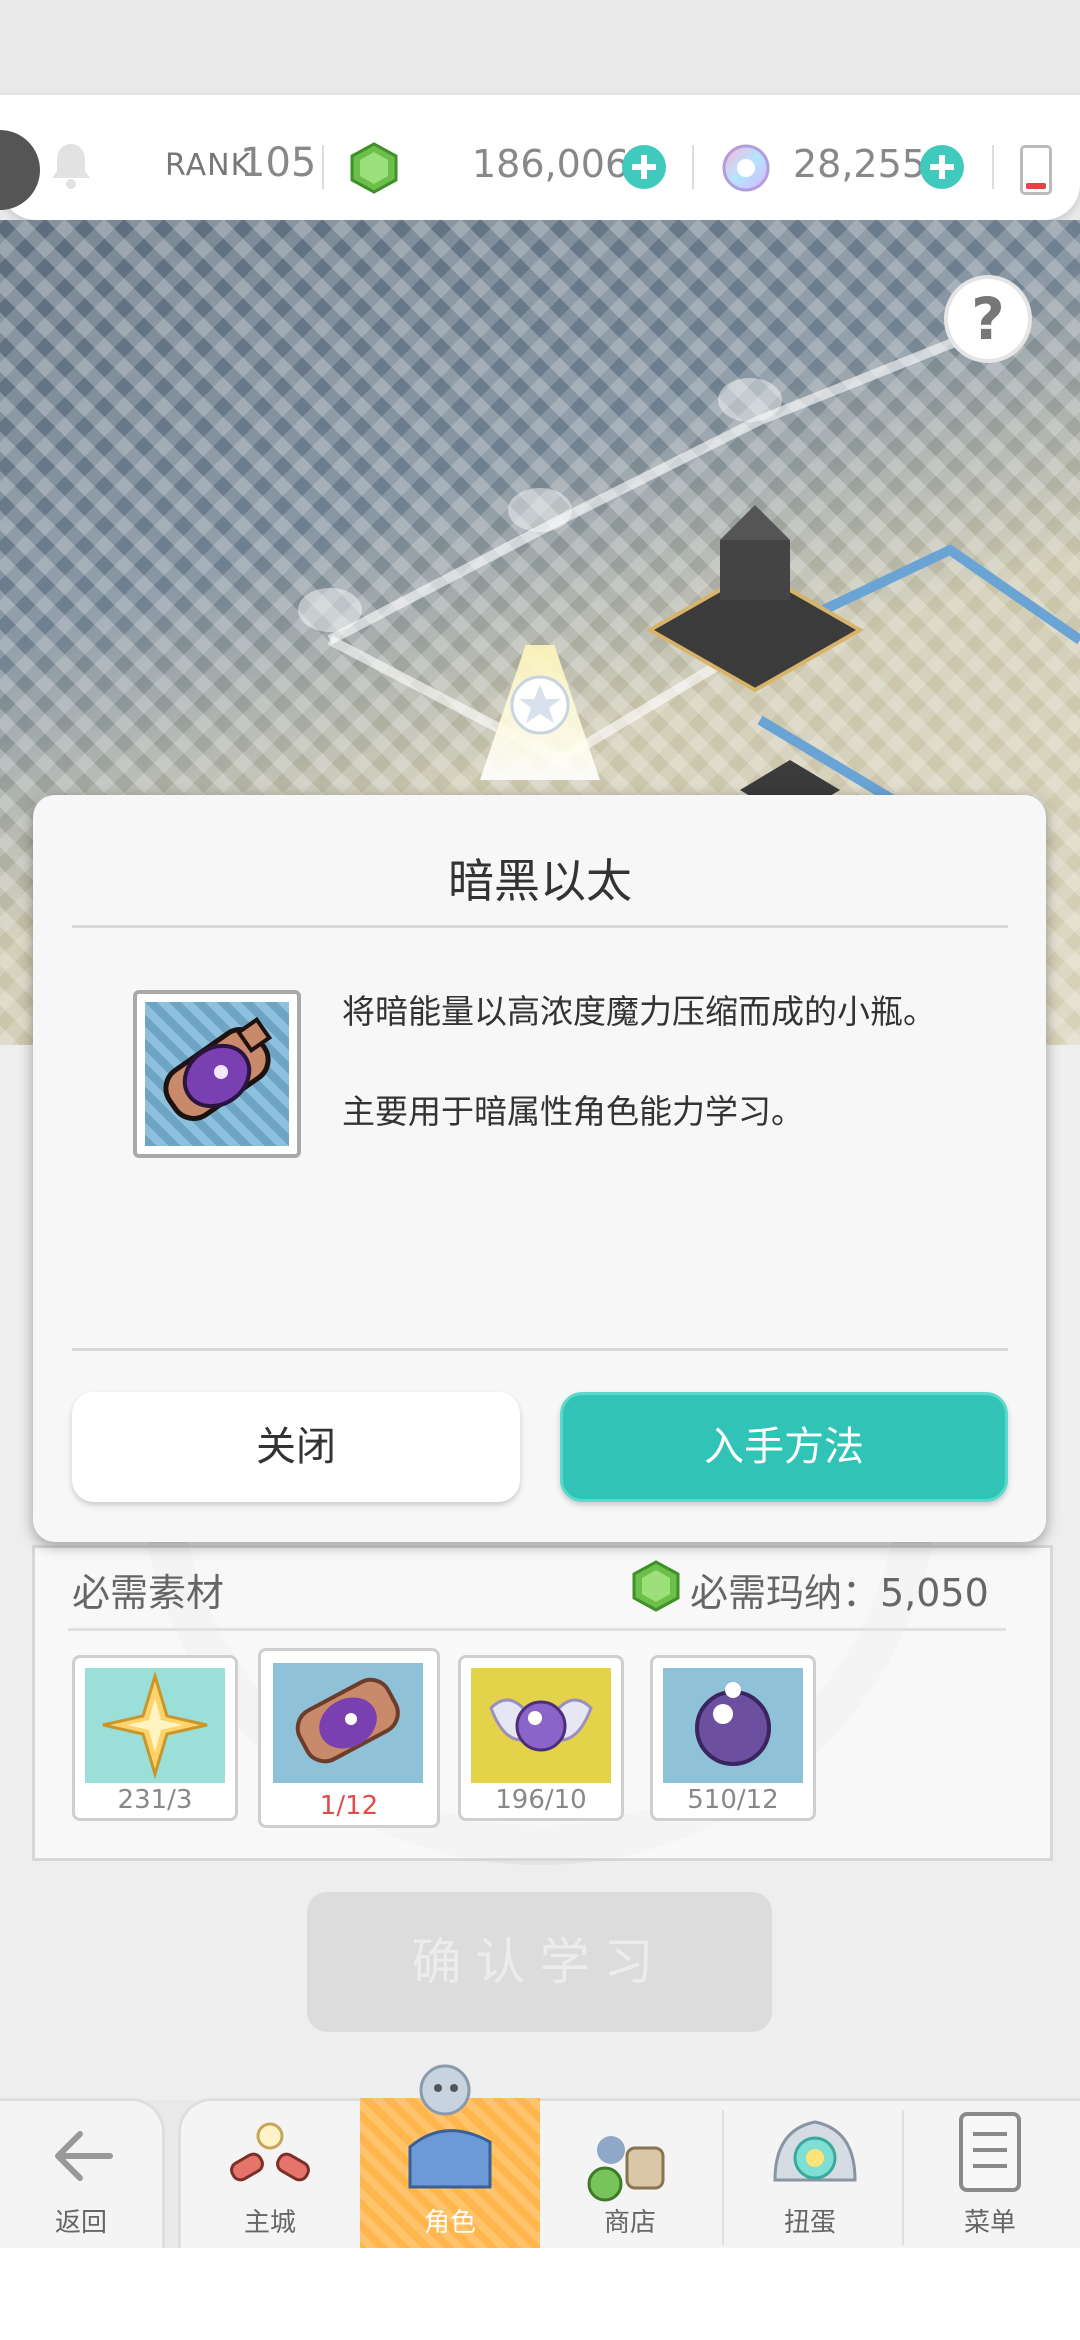 Image resolution: width=1080 pixels, height=2340 pixels. What do you see at coordinates (349, 1806) in the screenshot?
I see `material-count: 1/12` at bounding box center [349, 1806].